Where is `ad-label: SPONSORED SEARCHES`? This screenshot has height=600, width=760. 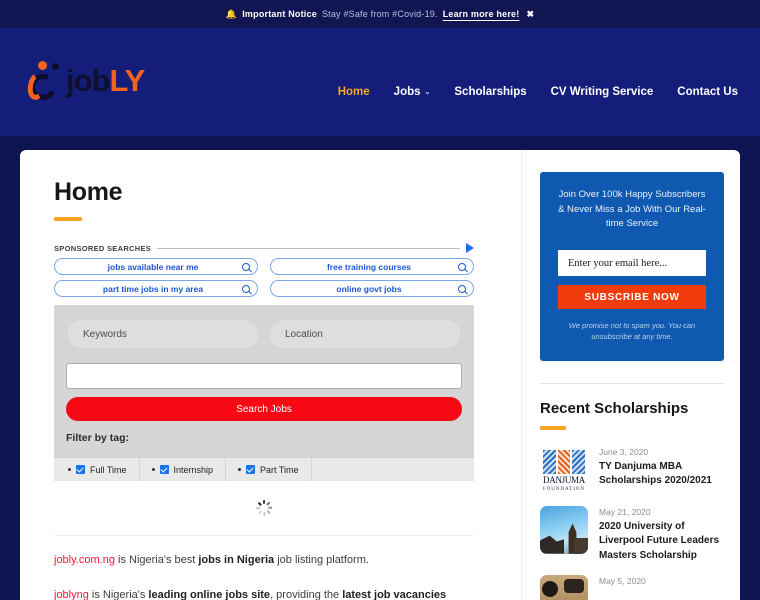
ad-label: SPONSORED SEARCHES is located at coordinates (103, 248).